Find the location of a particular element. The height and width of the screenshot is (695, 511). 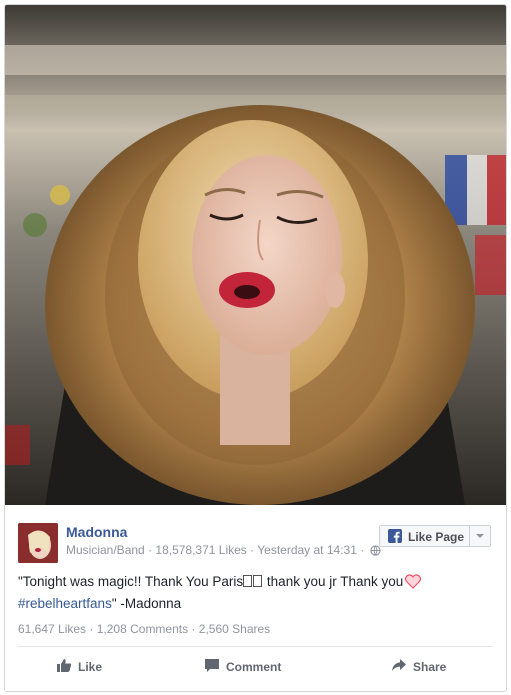

hashtag-link: #rebelheartfans is located at coordinates (65, 603).